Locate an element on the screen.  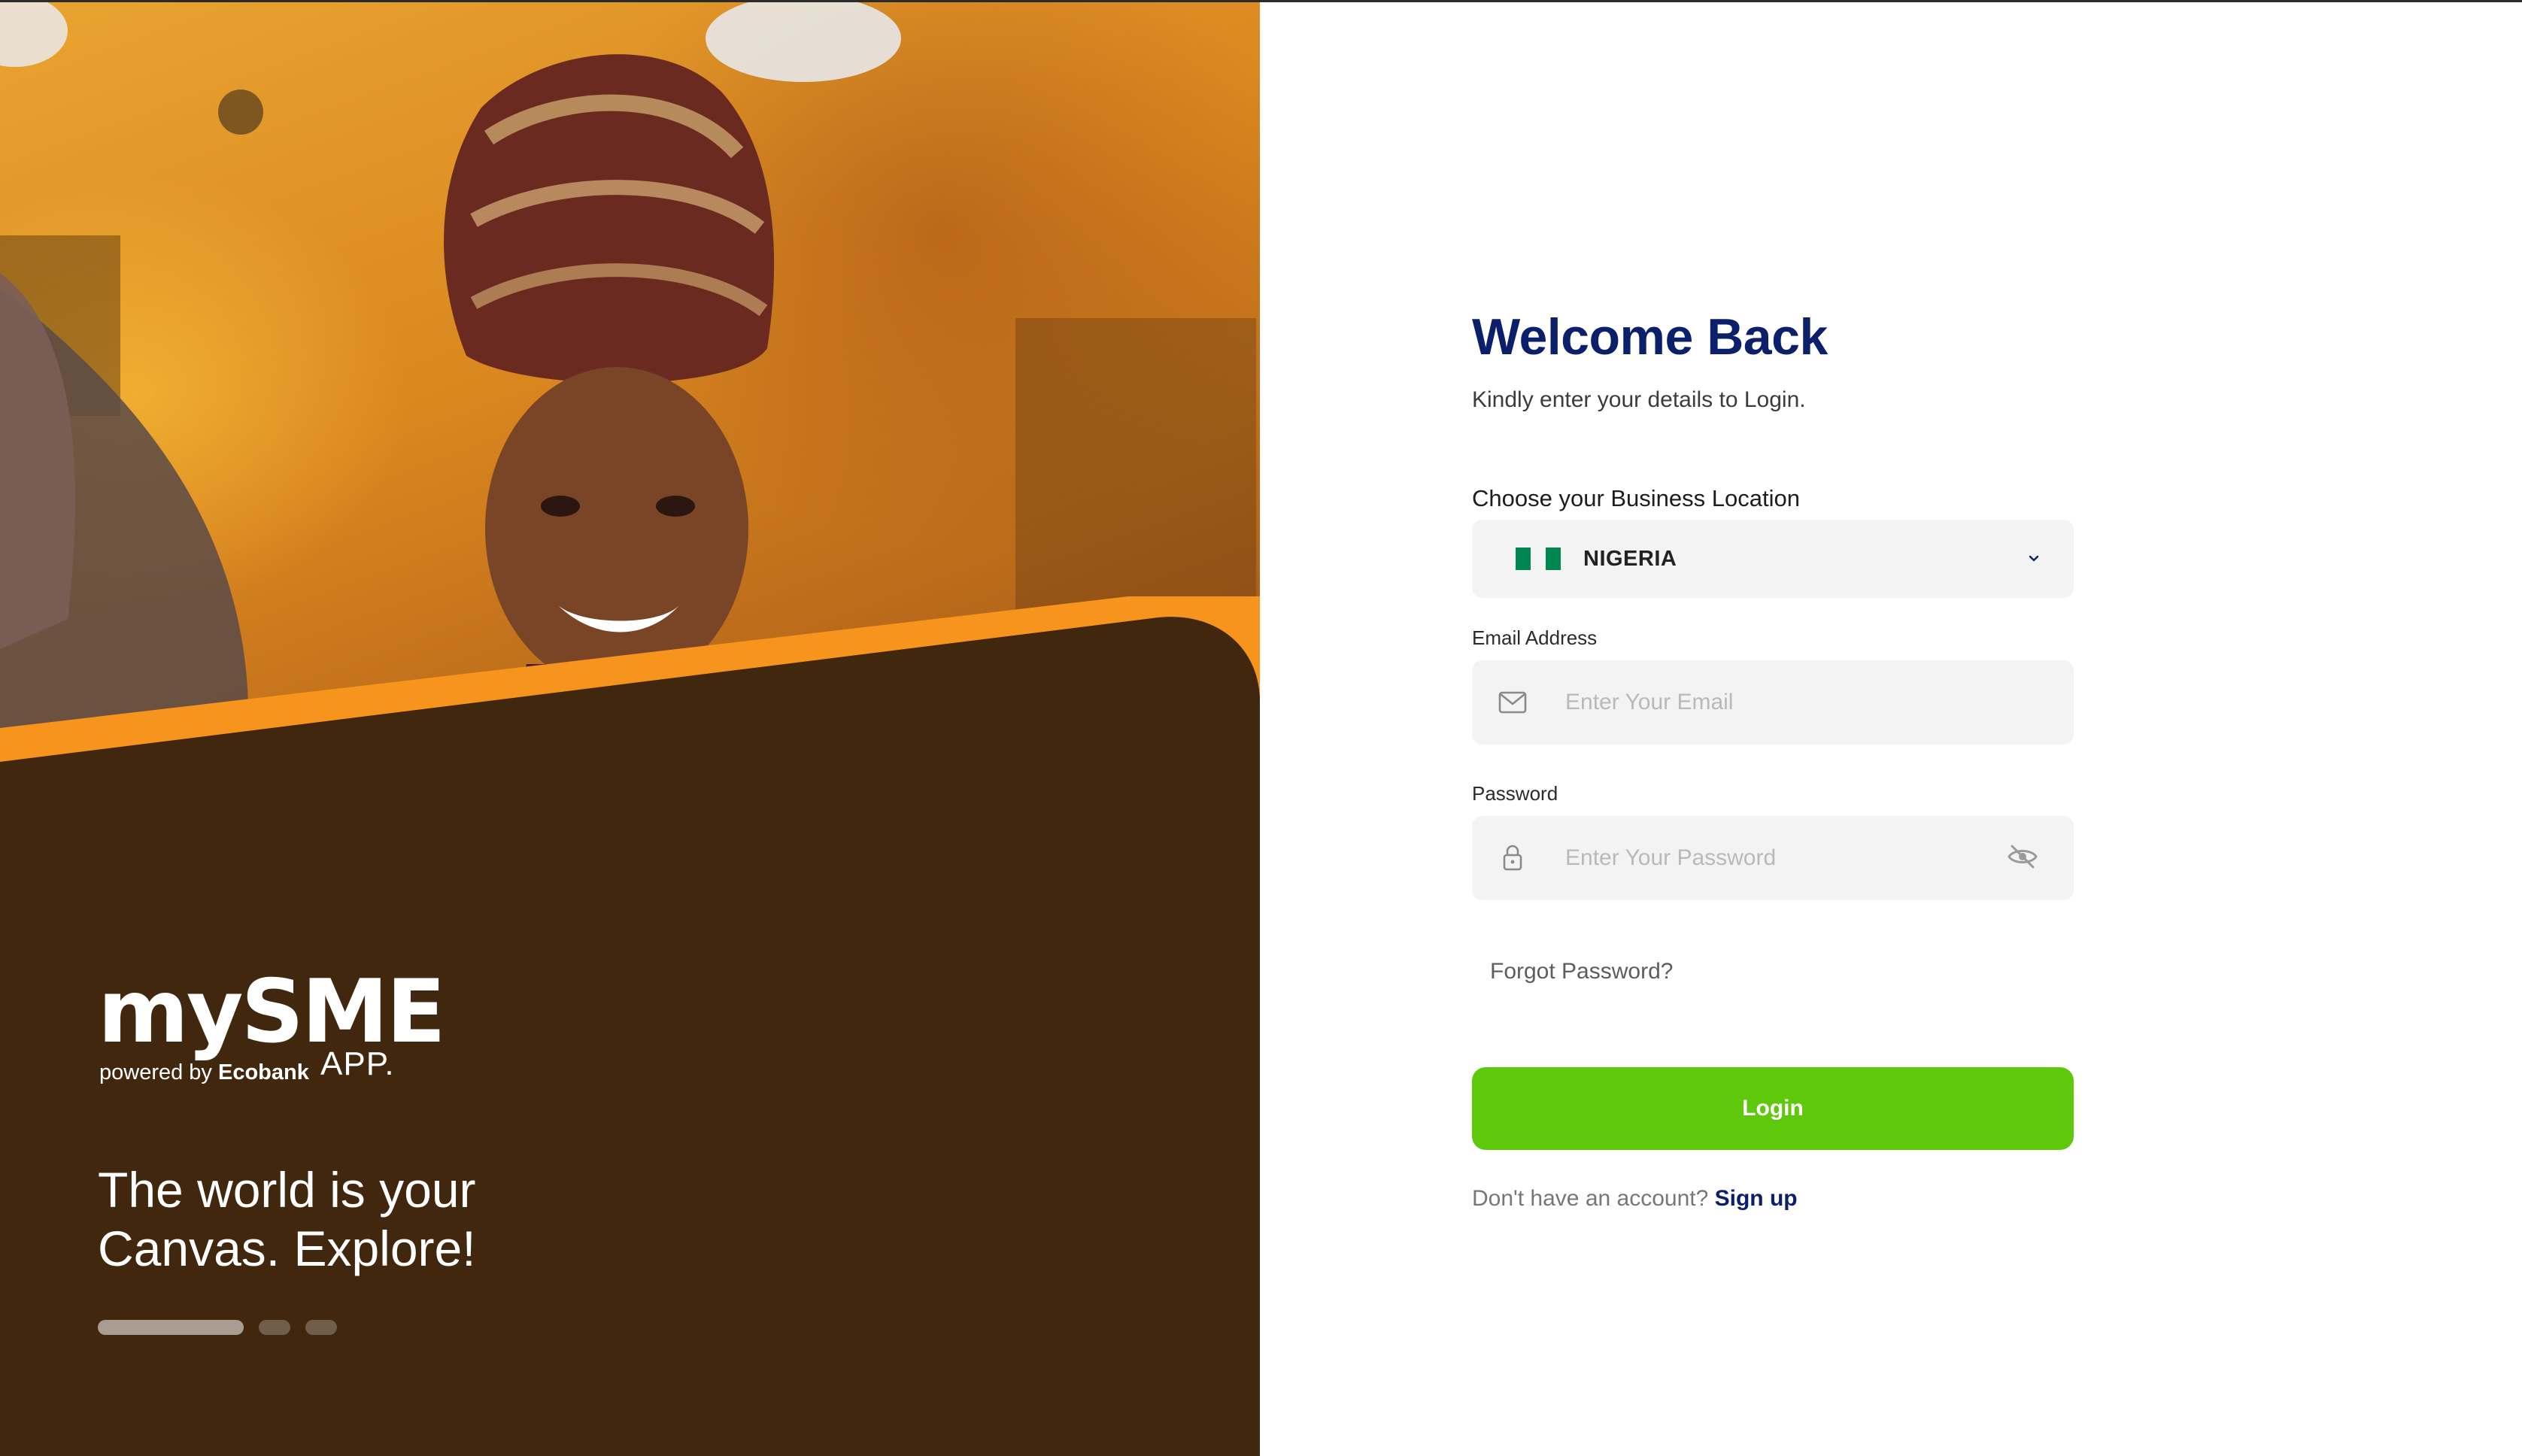
signup-link: Sign up is located at coordinates (1756, 1198).